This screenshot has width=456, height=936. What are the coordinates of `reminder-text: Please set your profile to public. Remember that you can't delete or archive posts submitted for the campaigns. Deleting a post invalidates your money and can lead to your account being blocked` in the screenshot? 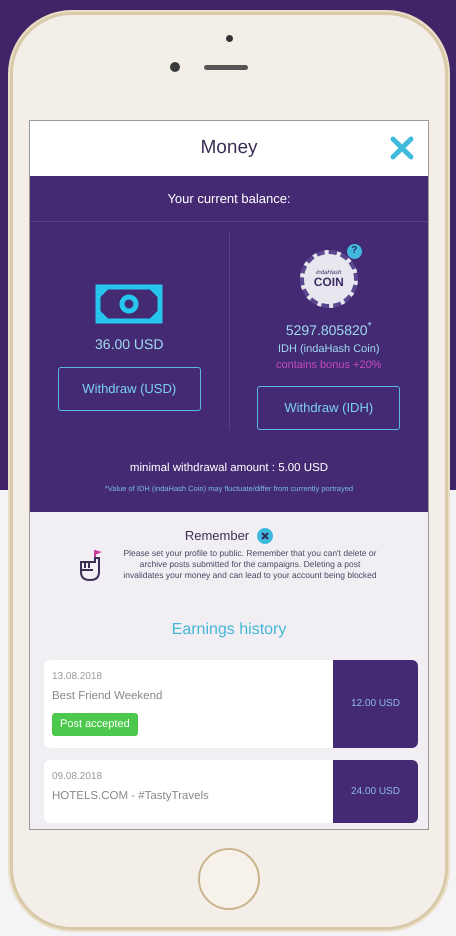 It's located at (250, 565).